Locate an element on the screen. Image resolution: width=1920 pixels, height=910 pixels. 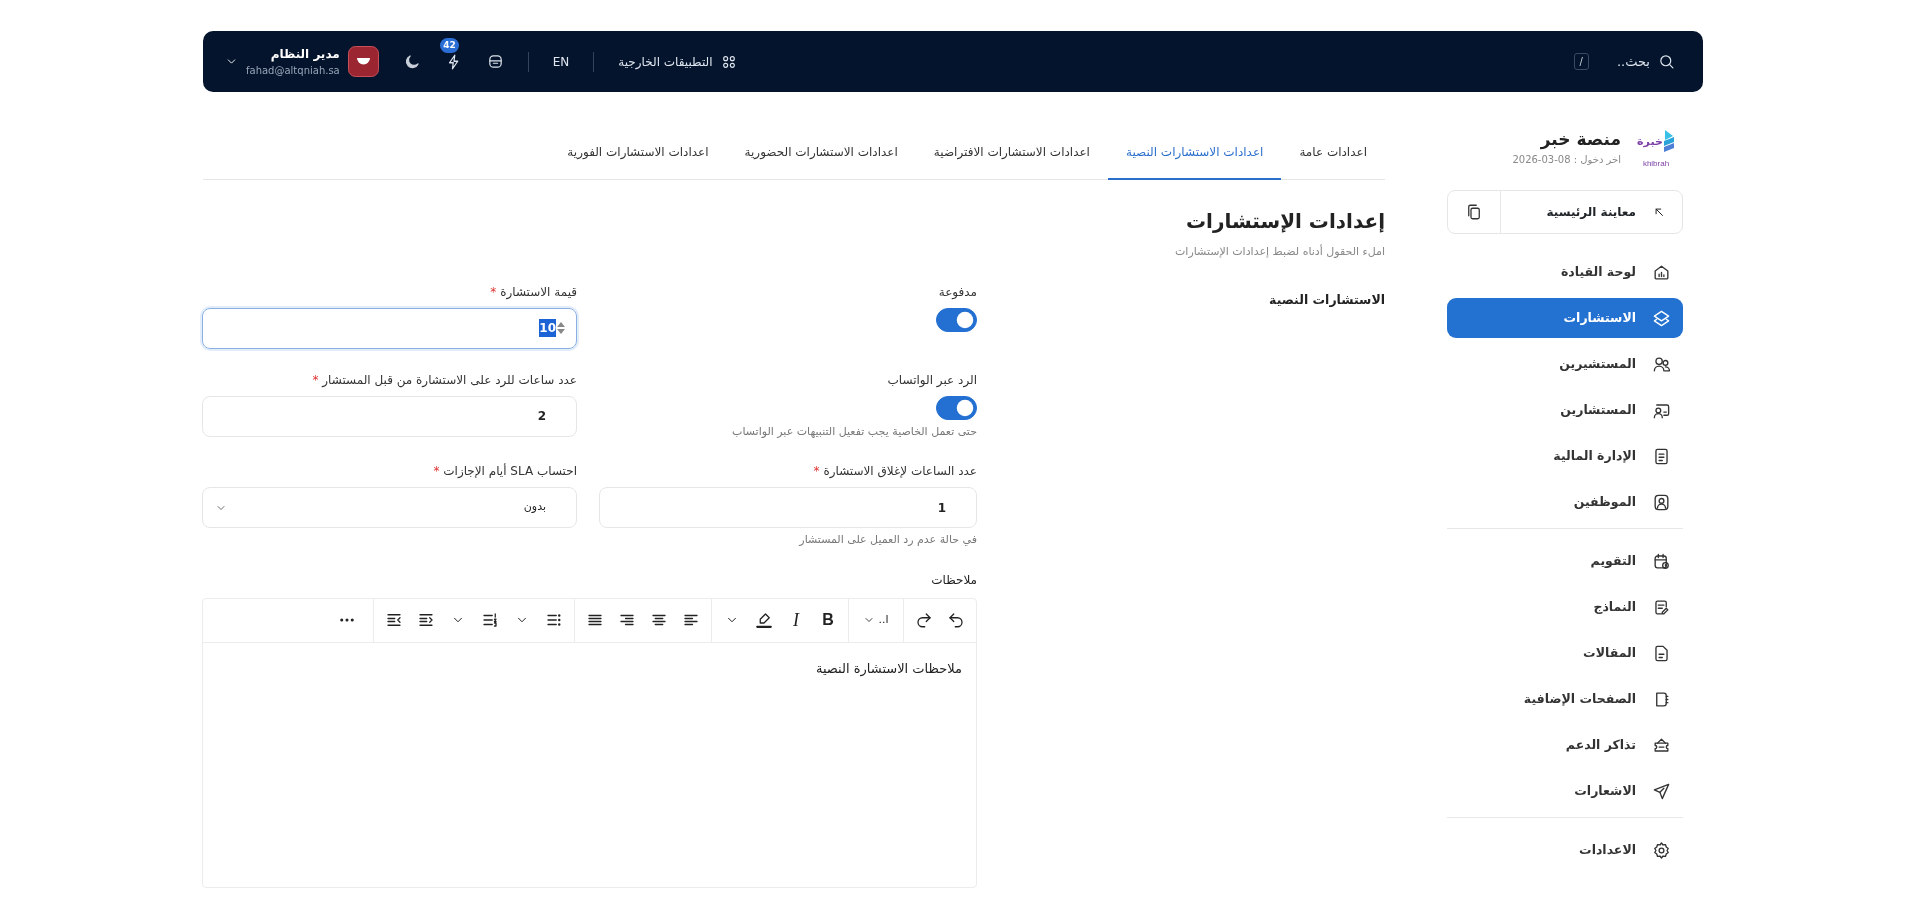
sidebar-item: المقالات is located at coordinates (1565, 653).